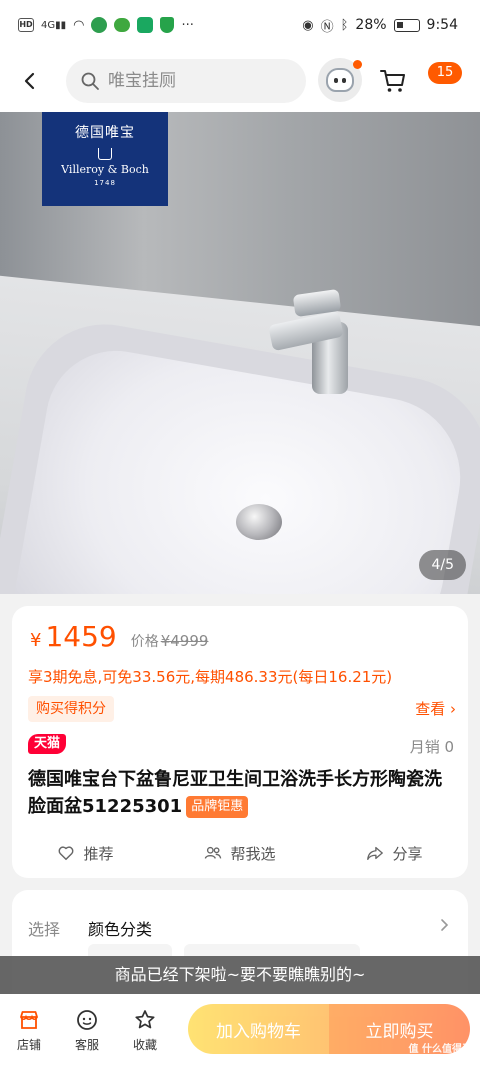 The width and height of the screenshot is (480, 1067). Describe the element at coordinates (187, 25) in the screenshot. I see `more-notifications-icon: ···` at that location.